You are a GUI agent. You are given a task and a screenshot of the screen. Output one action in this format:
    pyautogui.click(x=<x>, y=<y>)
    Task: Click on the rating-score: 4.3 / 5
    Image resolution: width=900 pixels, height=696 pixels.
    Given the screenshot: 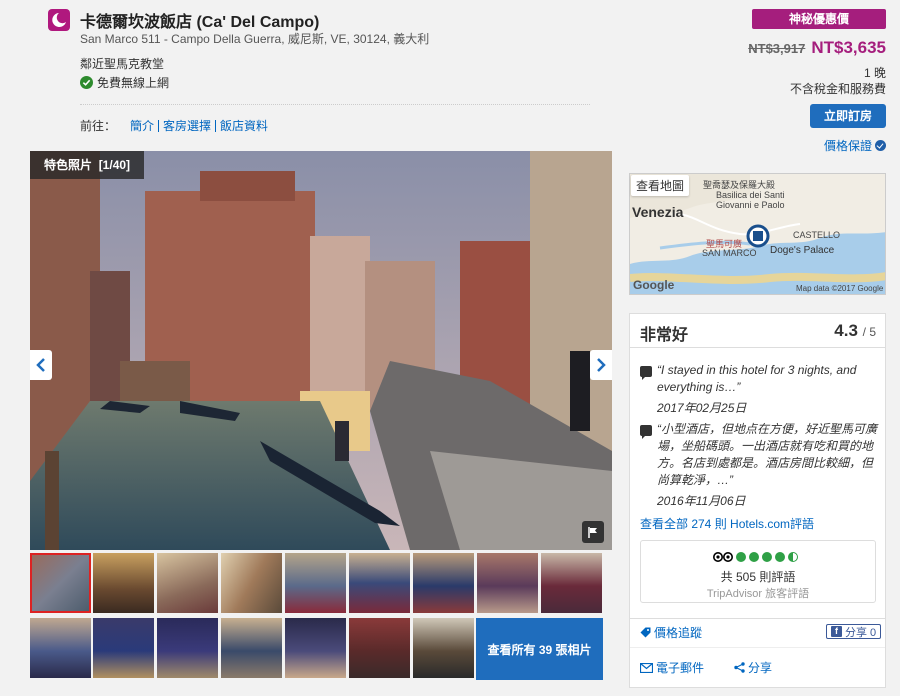 What is the action you would take?
    pyautogui.click(x=855, y=331)
    